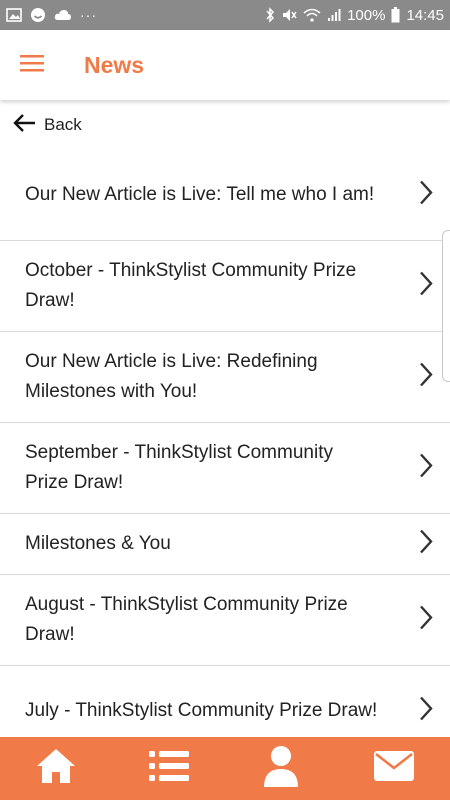  Describe the element at coordinates (98, 543) in the screenshot. I see `news-item-title: Milestones & You` at that location.